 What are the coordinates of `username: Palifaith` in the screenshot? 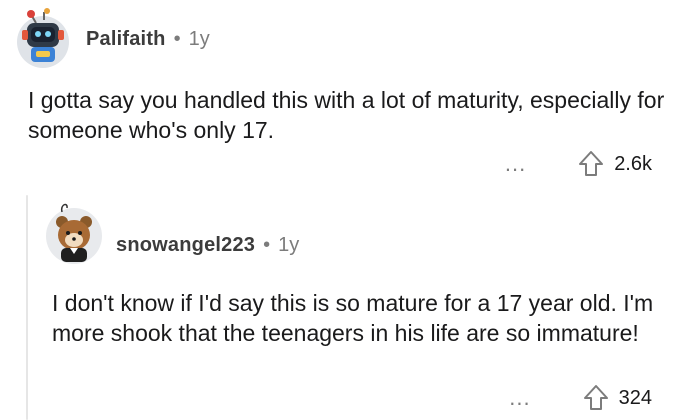 It's located at (126, 39).